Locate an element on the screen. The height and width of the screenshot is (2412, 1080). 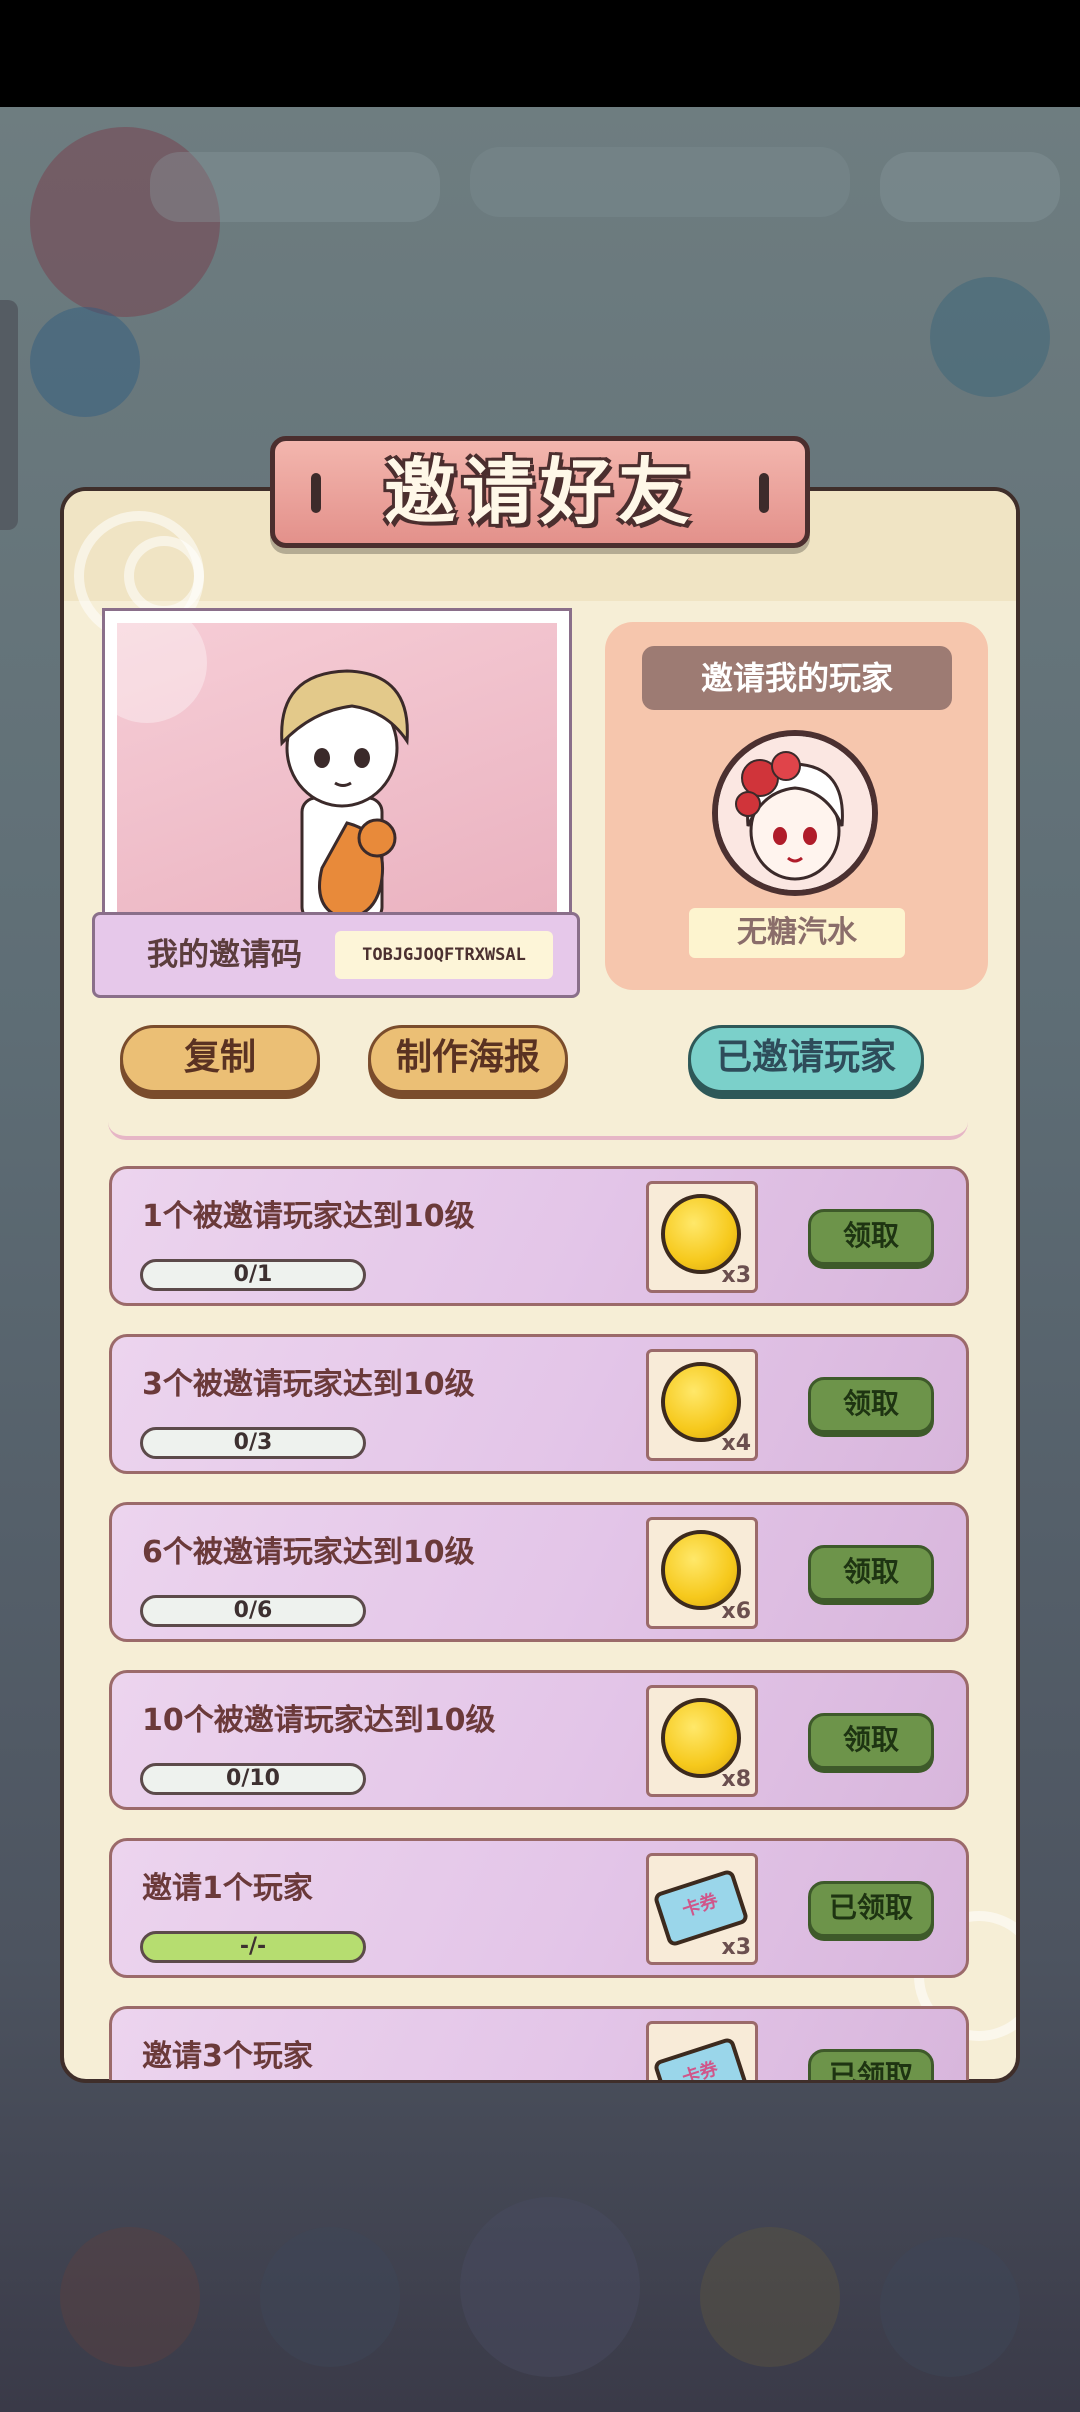
task-title: 3个被邀请玩家达到10级 is located at coordinates (308, 1384).